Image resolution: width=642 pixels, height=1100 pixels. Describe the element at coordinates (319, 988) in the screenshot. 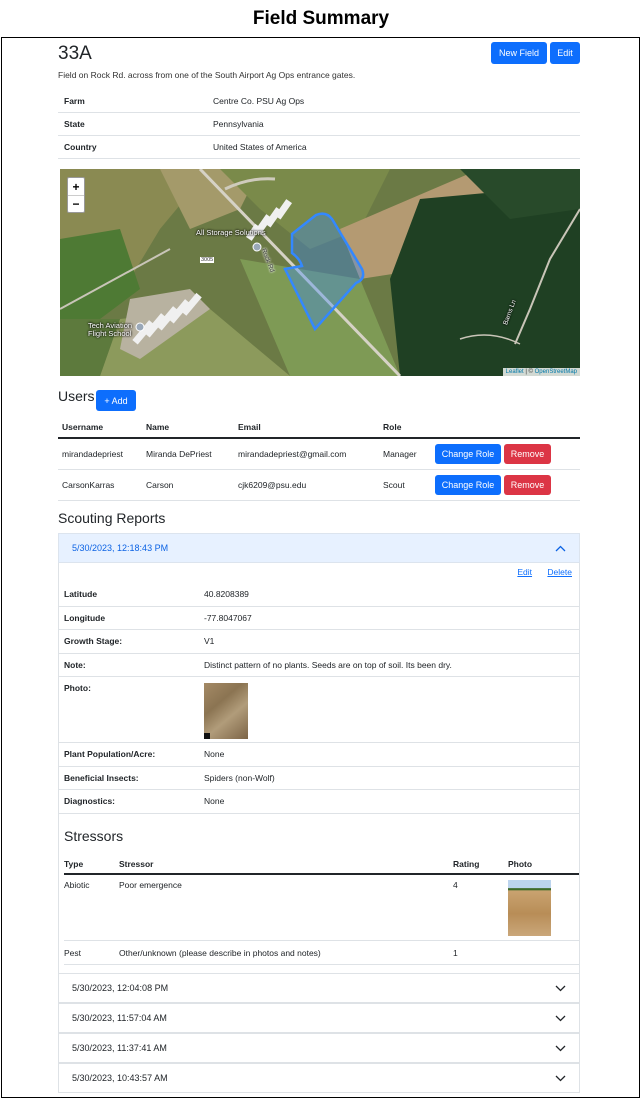

I see `report-accordion-item: 5/30/2023, 12:04:08 PM` at that location.